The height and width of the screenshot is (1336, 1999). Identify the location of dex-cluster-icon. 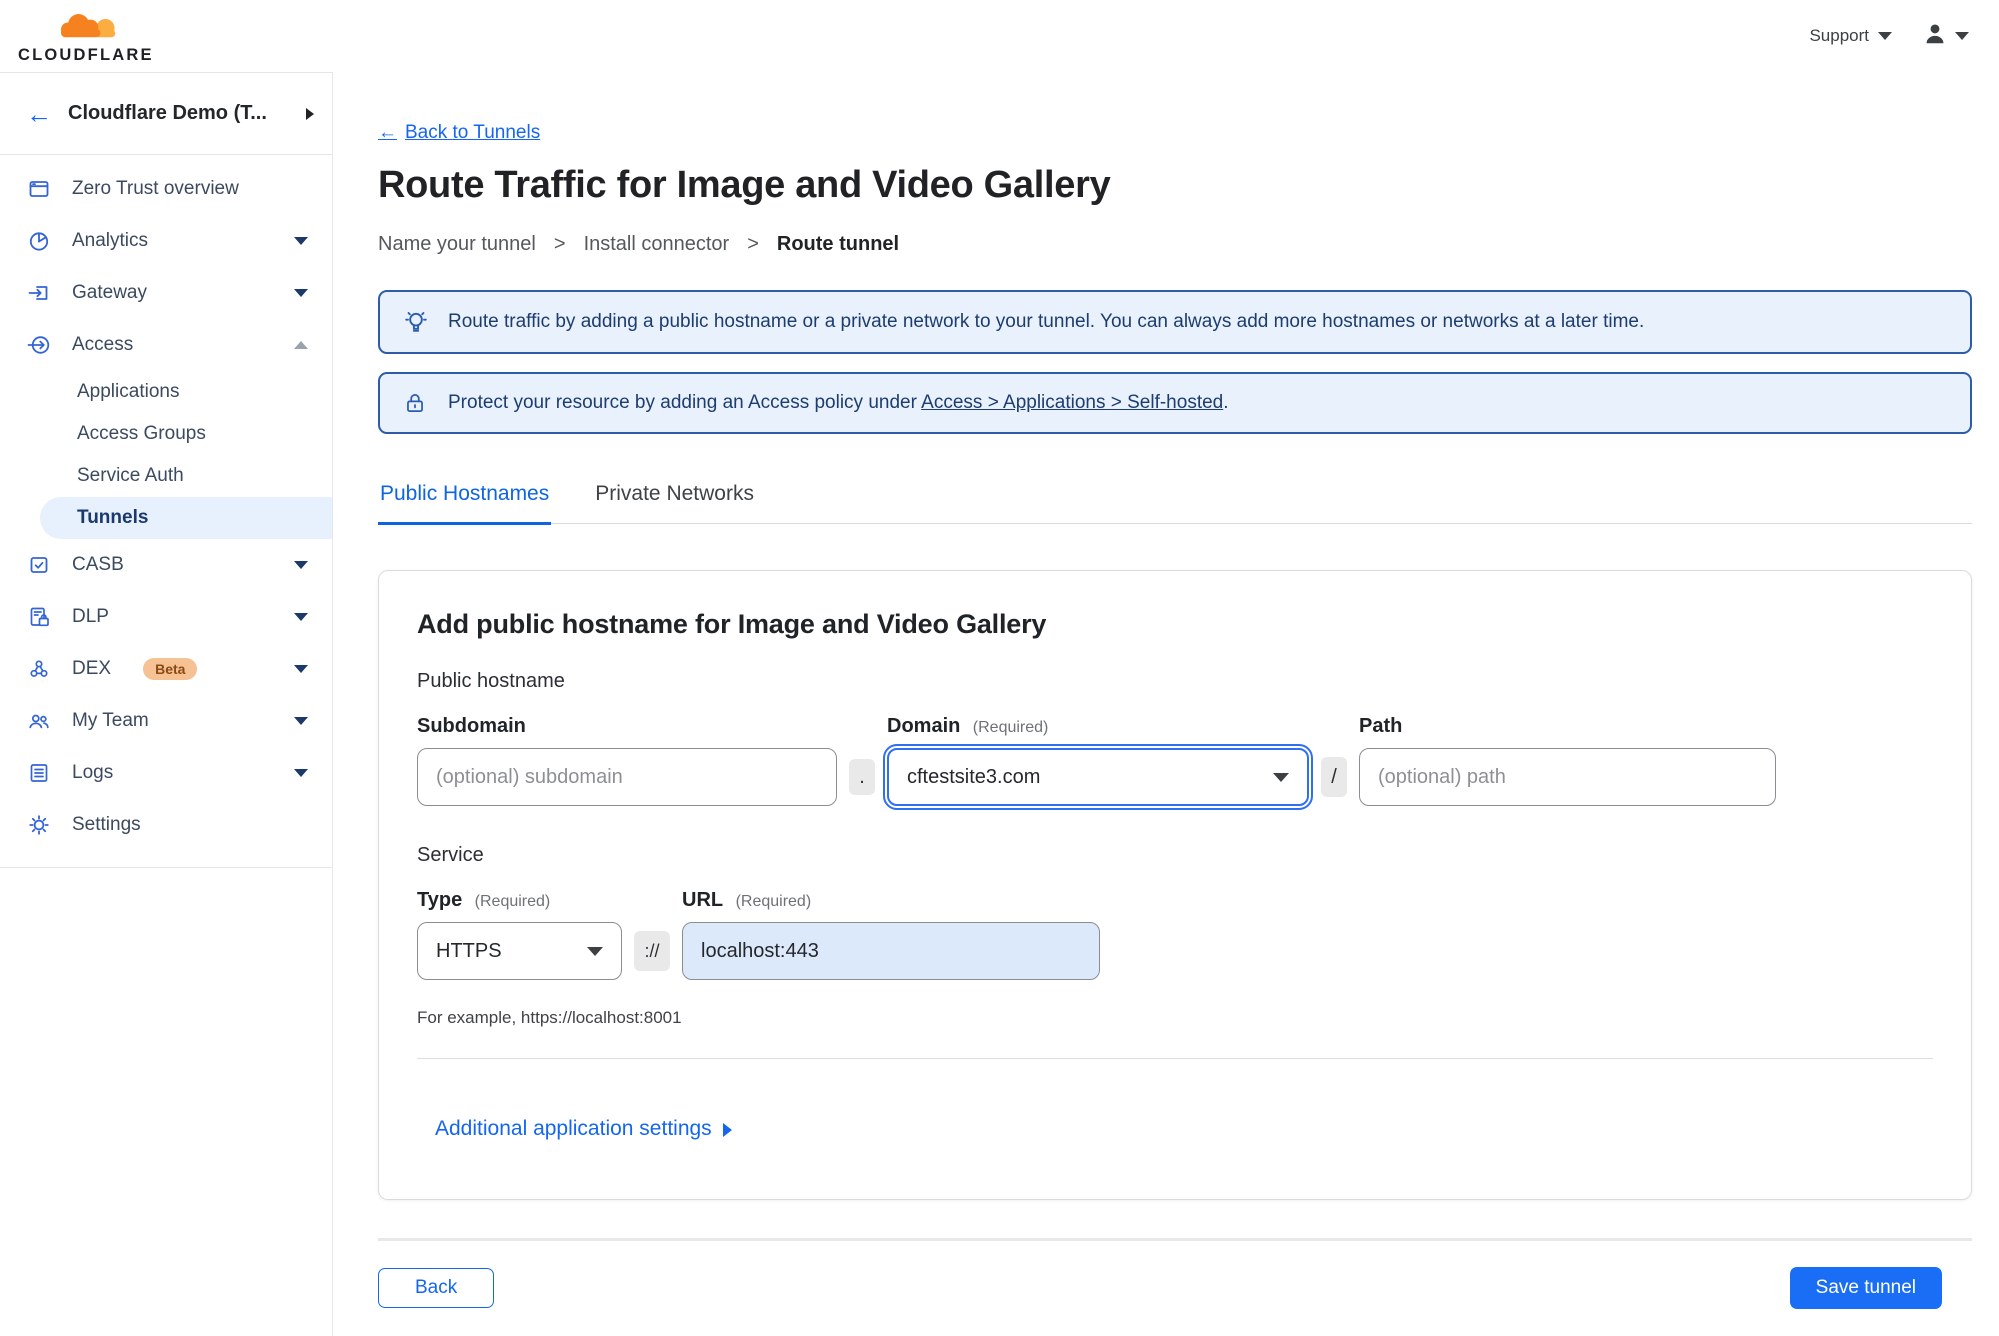
(39, 669).